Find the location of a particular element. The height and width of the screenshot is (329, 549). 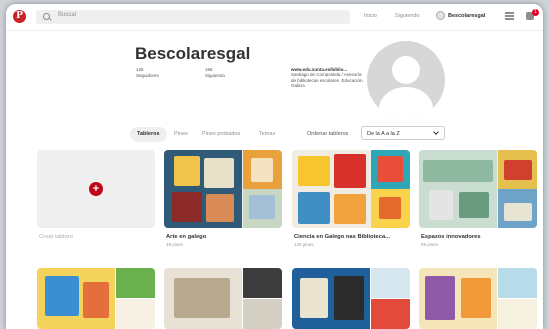

plus-icon: + is located at coordinates (96, 189).